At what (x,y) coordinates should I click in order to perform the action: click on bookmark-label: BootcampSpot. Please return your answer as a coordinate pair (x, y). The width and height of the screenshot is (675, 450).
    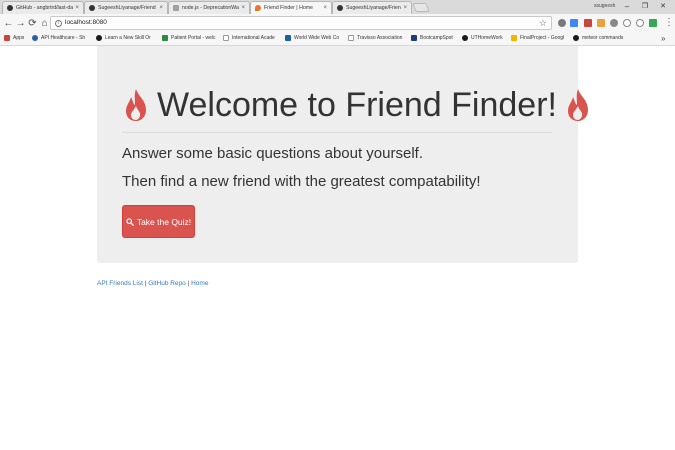
    Looking at the image, I should click on (436, 38).